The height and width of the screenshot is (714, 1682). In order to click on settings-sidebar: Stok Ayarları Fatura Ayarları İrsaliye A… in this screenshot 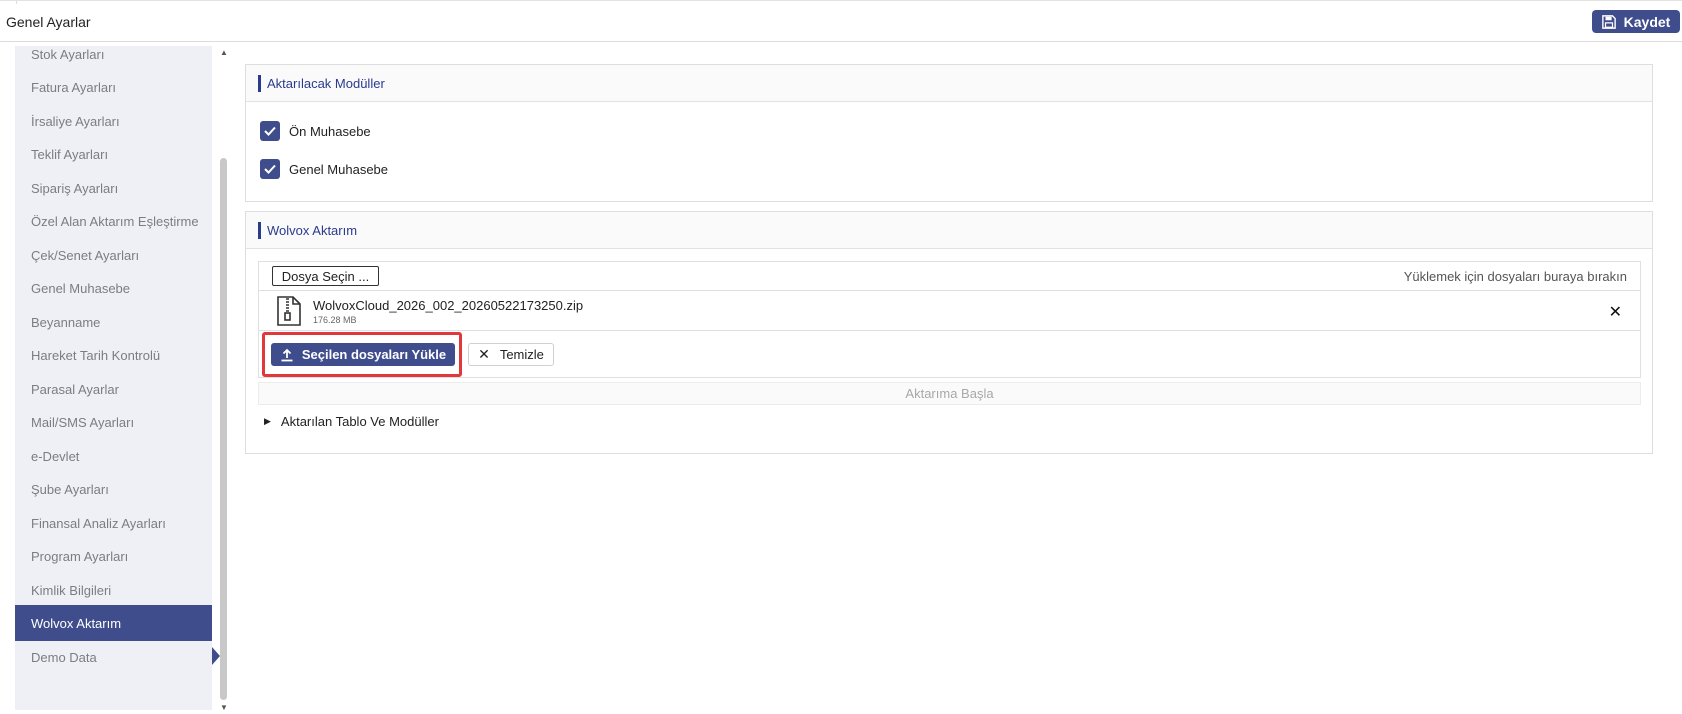, I will do `click(113, 378)`.